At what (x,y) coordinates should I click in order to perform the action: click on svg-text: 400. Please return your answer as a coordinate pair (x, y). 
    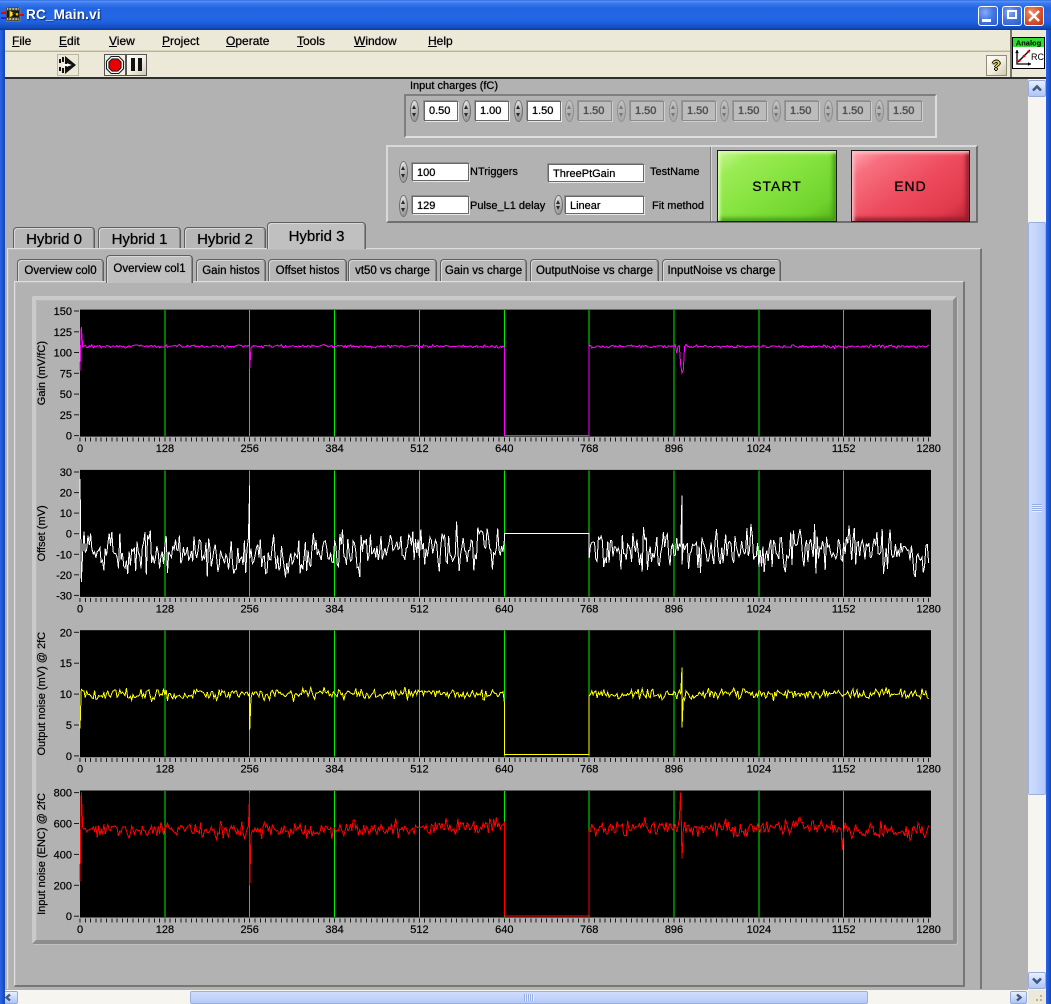
    Looking at the image, I should click on (63, 855).